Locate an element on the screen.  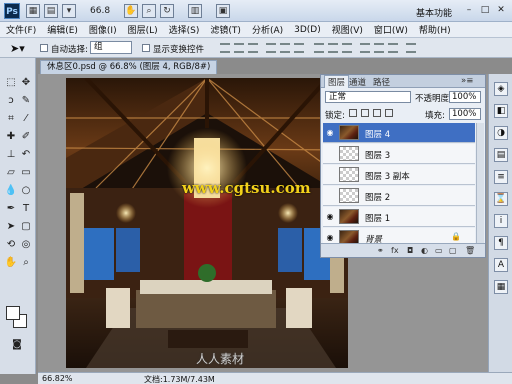
tab-paths: 路径 is located at coordinates (381, 82).